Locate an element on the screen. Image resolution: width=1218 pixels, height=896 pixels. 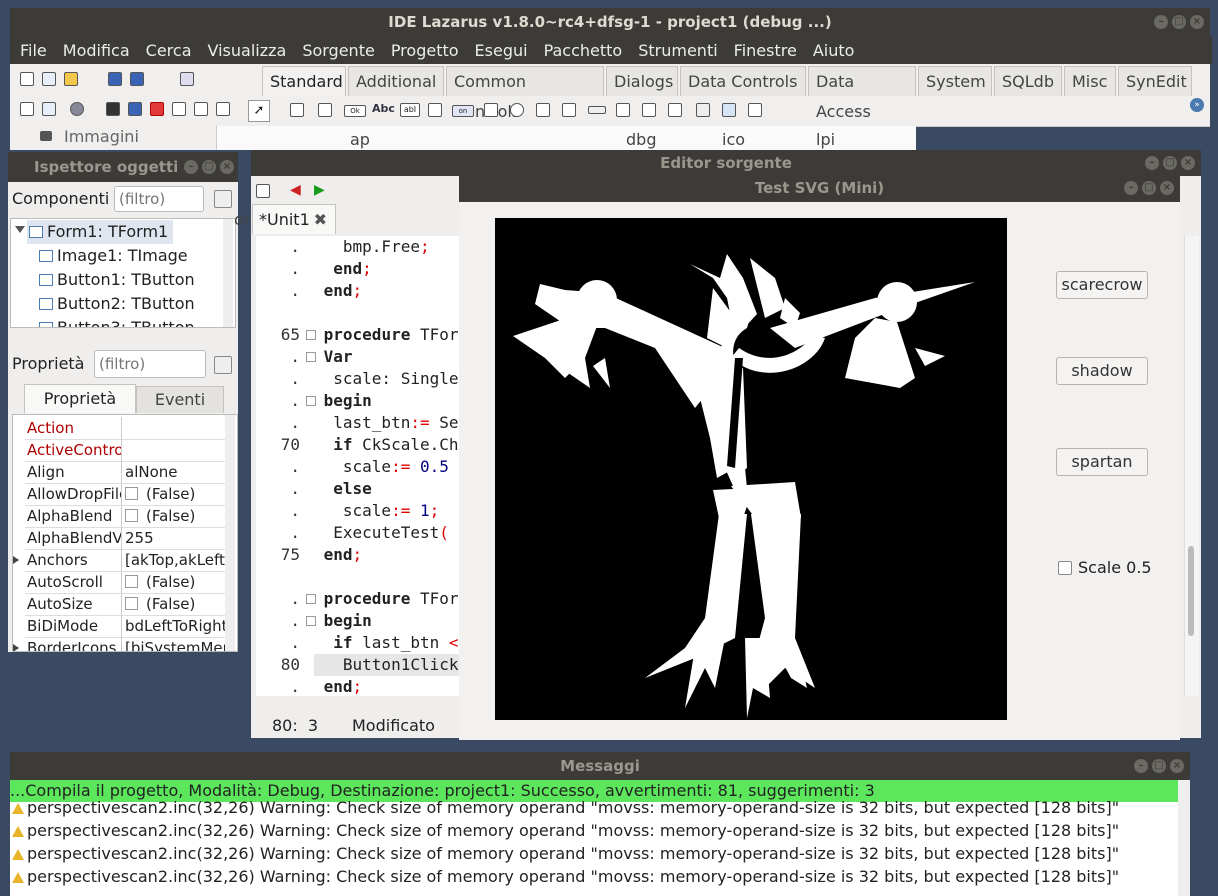
palette-tab-sqldb: SQLdb is located at coordinates (1028, 81).